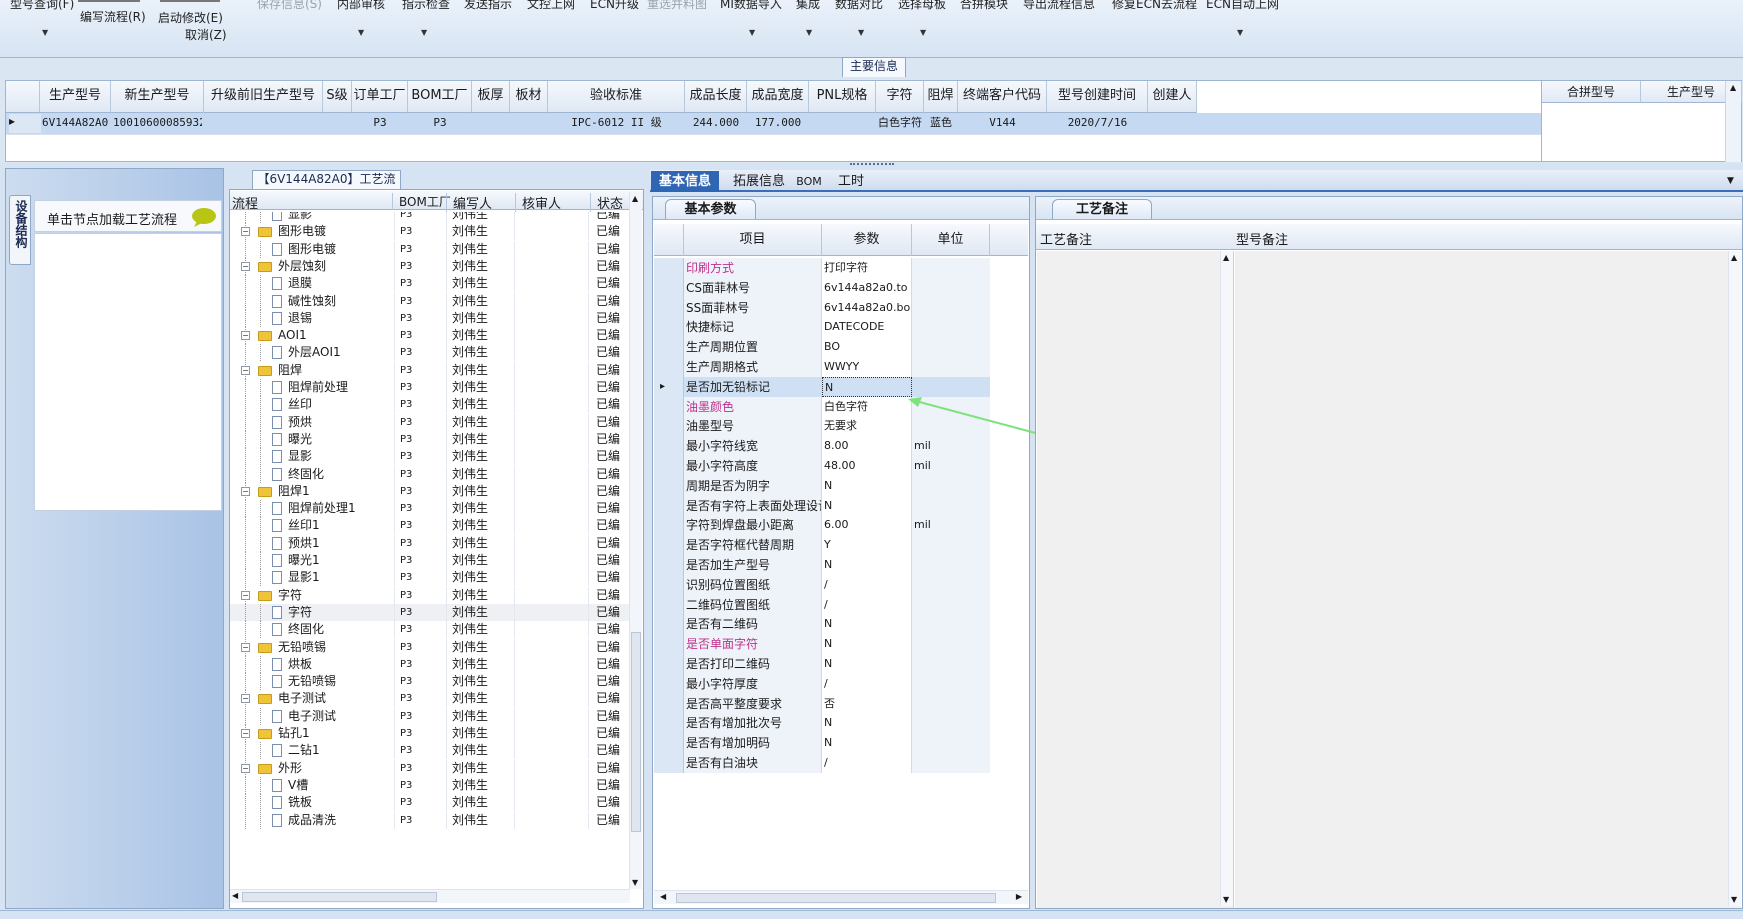 This screenshot has width=1743, height=919. What do you see at coordinates (42, 6) in the screenshot?
I see `menu-model-query: 型号查询(F)` at bounding box center [42, 6].